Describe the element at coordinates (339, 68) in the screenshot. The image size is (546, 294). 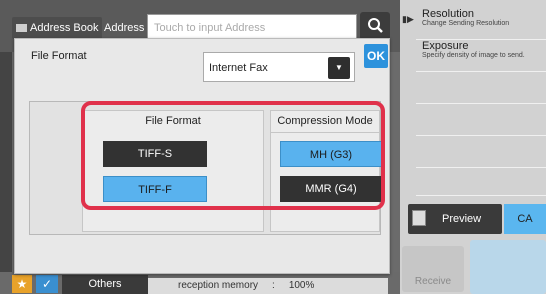
I see `dropdown-arrow-icon: ▼` at that location.